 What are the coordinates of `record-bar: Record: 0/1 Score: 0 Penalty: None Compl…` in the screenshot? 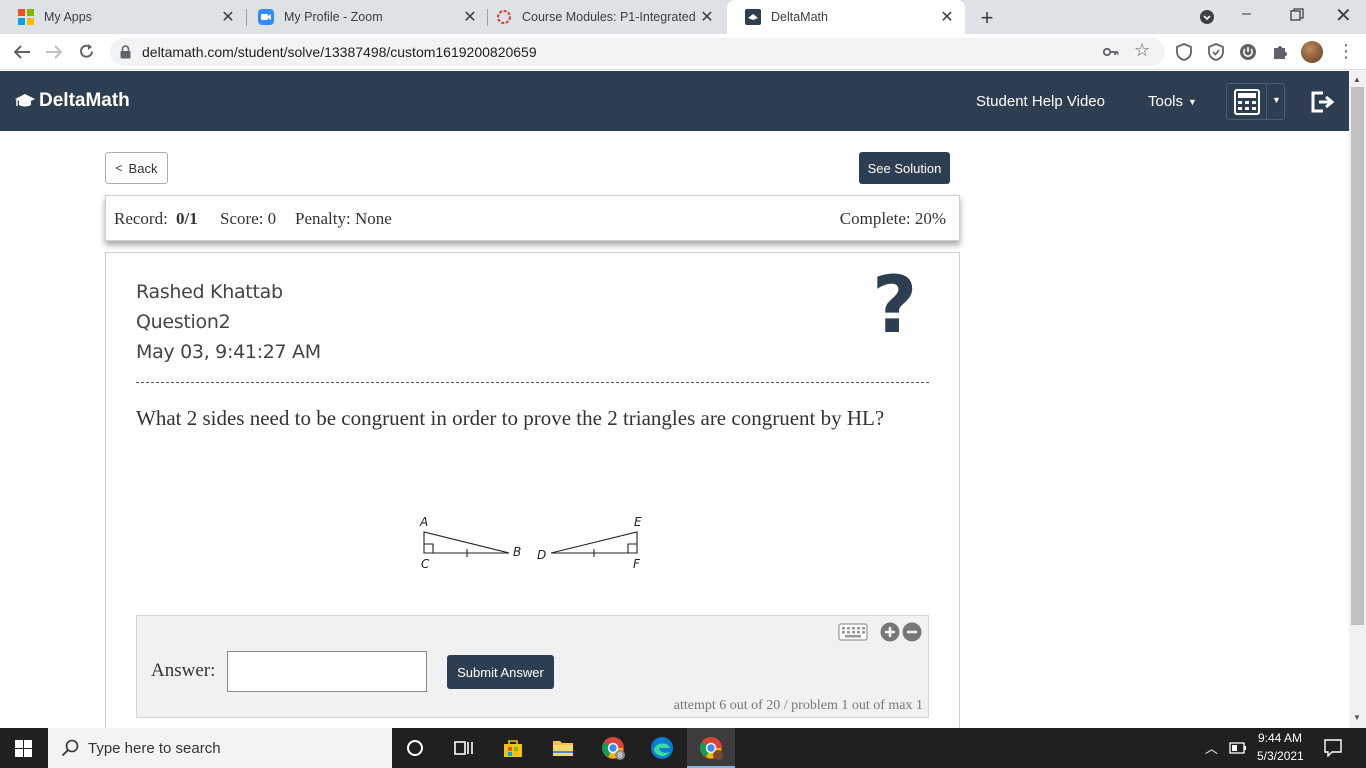 It's located at (532, 218).